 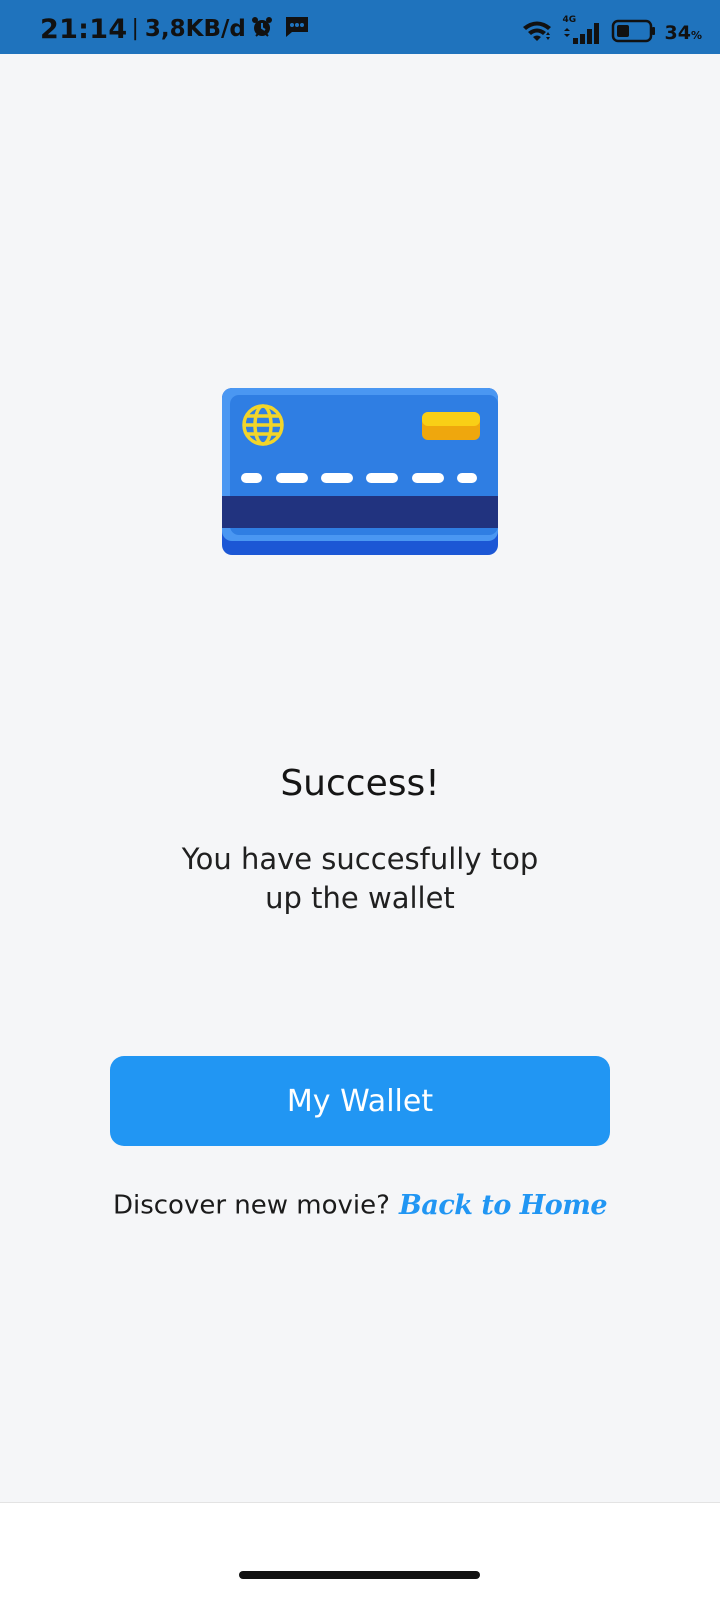 I want to click on back-to-home-row: Discover new movie? Back to Home, so click(x=360, y=1205).